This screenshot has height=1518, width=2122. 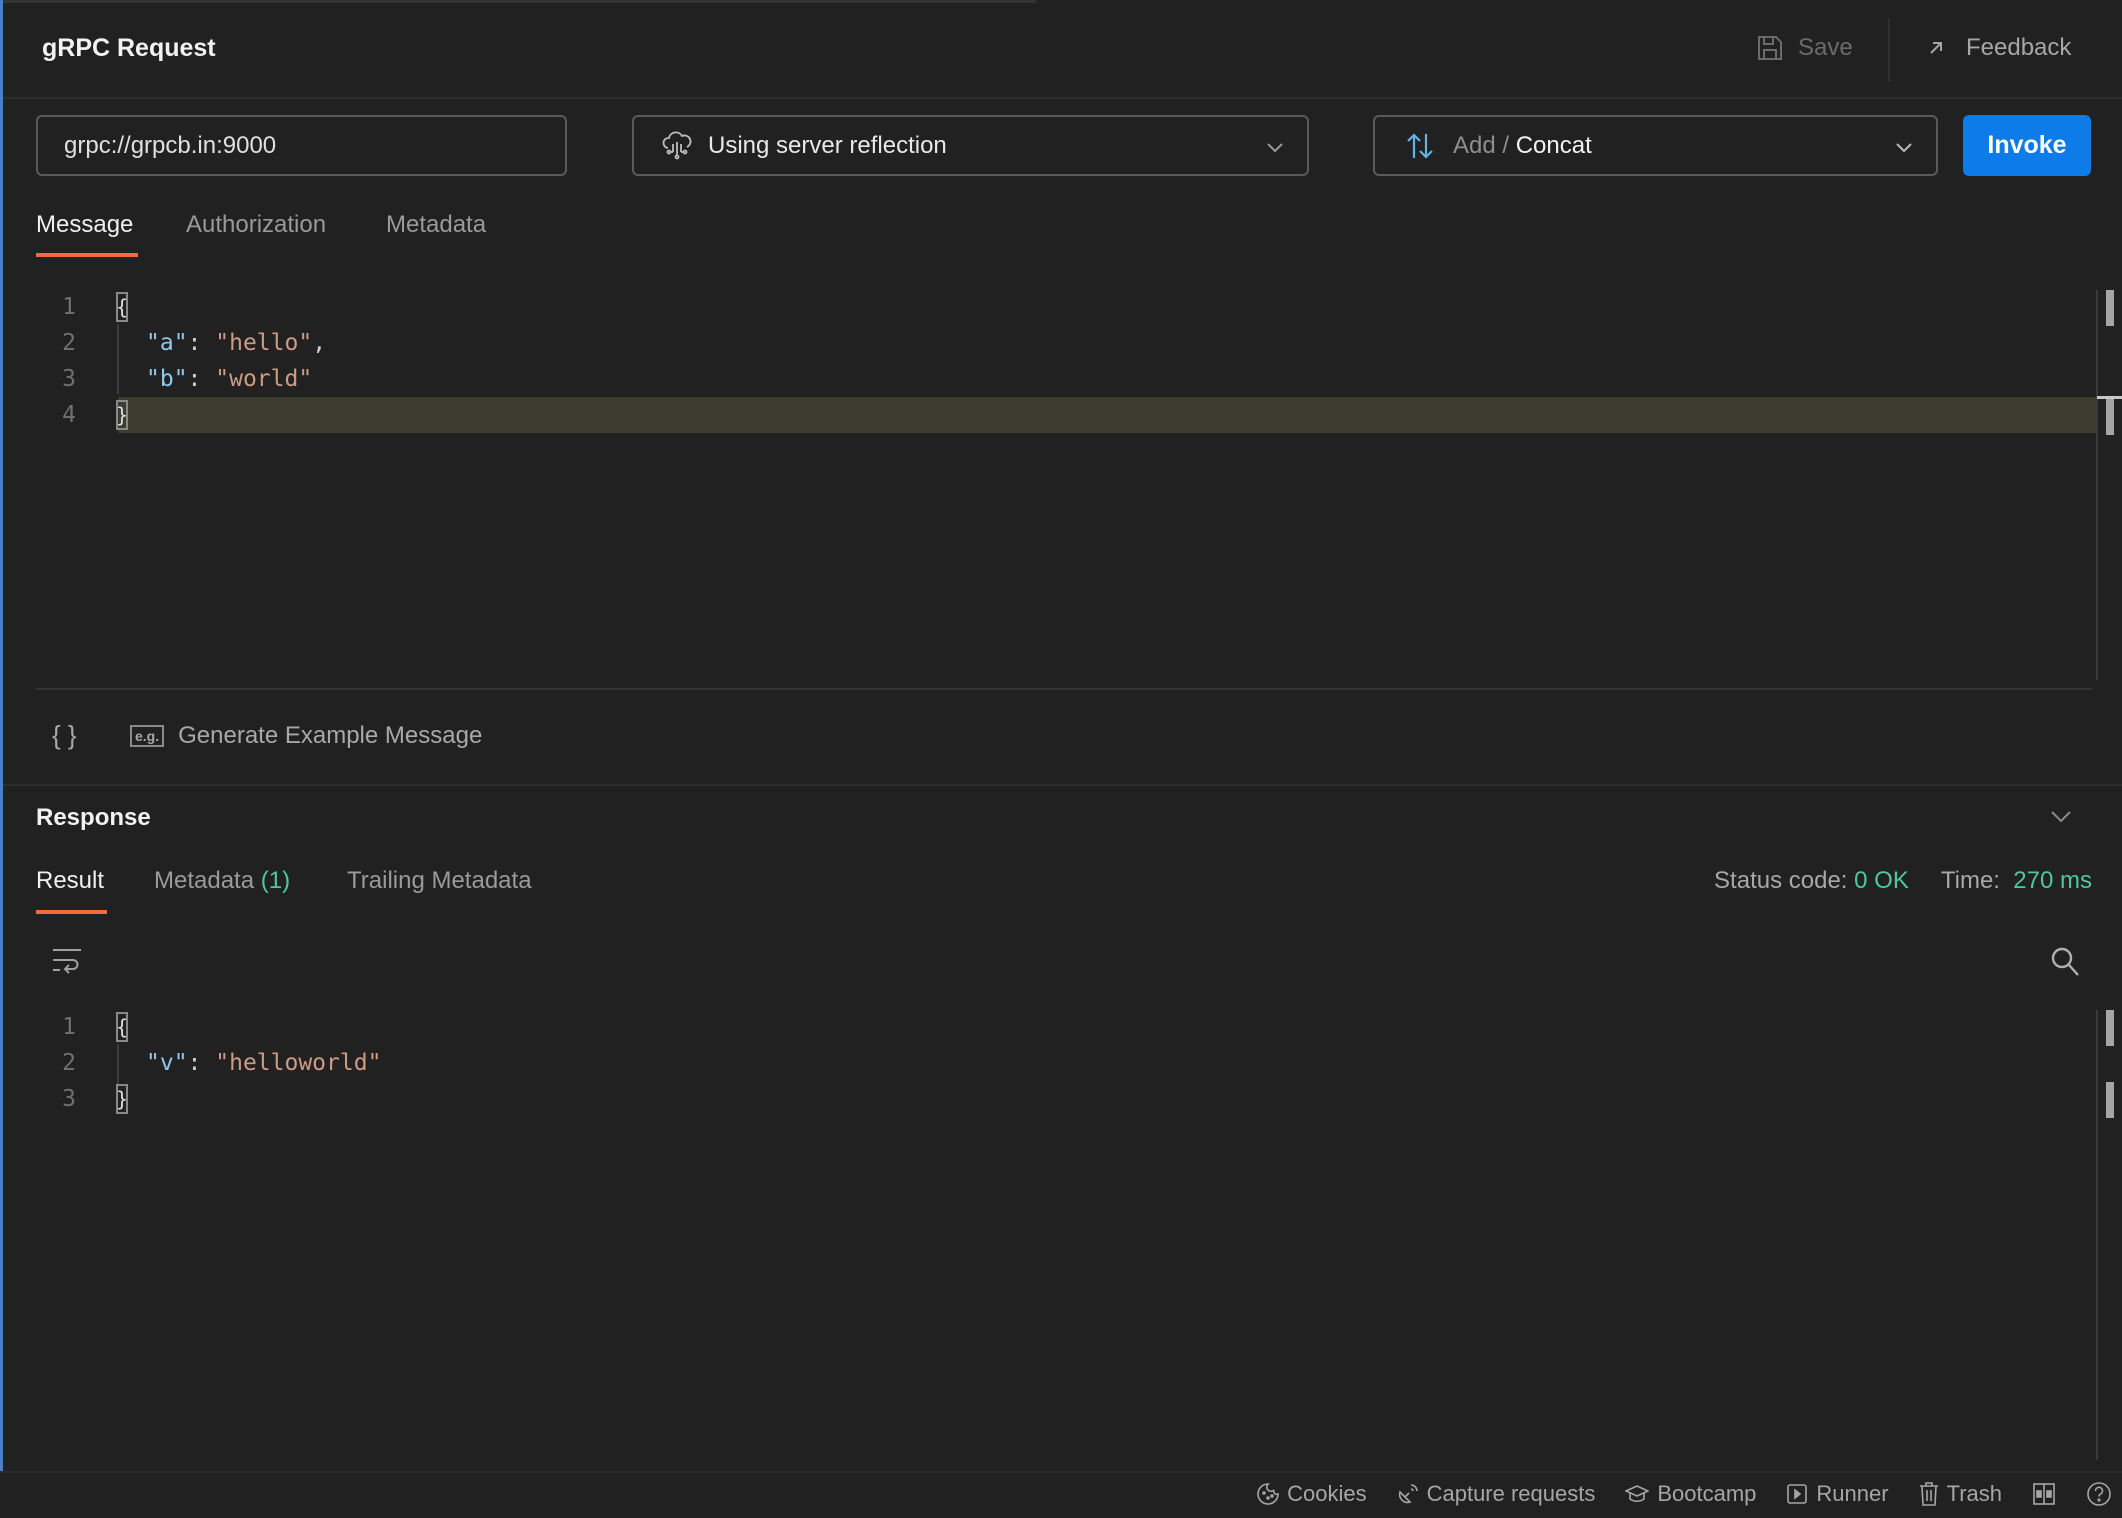 What do you see at coordinates (1936, 48) in the screenshot?
I see `external-arrow-icon` at bounding box center [1936, 48].